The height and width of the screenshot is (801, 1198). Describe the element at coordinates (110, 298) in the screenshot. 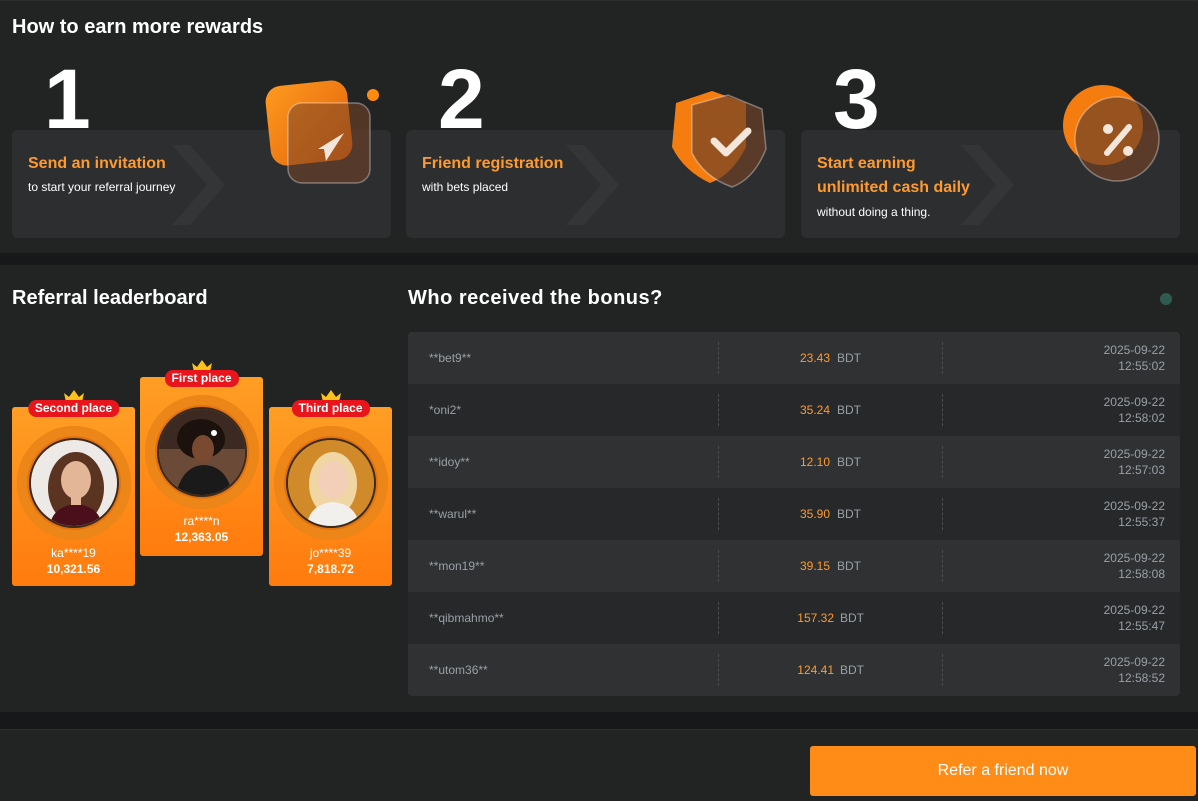

I see `leaderboard-title: Referral leaderboard` at that location.